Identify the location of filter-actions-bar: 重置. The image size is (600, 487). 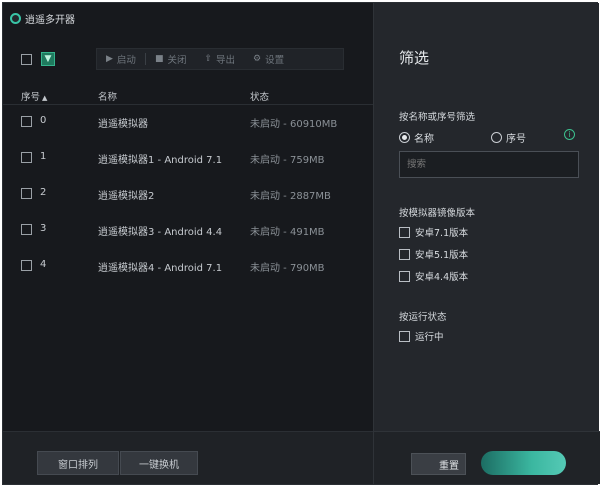
(487, 457).